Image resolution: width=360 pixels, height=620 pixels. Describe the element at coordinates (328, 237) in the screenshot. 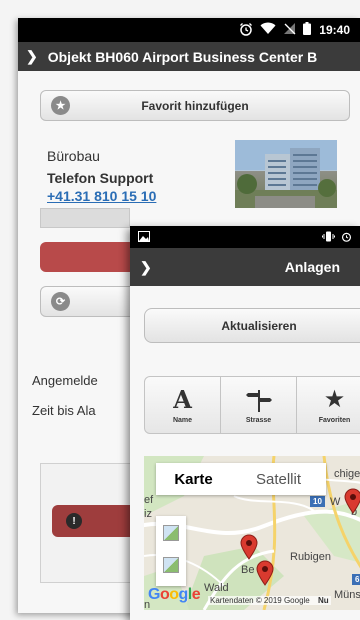

I see `vibrate-icon` at that location.